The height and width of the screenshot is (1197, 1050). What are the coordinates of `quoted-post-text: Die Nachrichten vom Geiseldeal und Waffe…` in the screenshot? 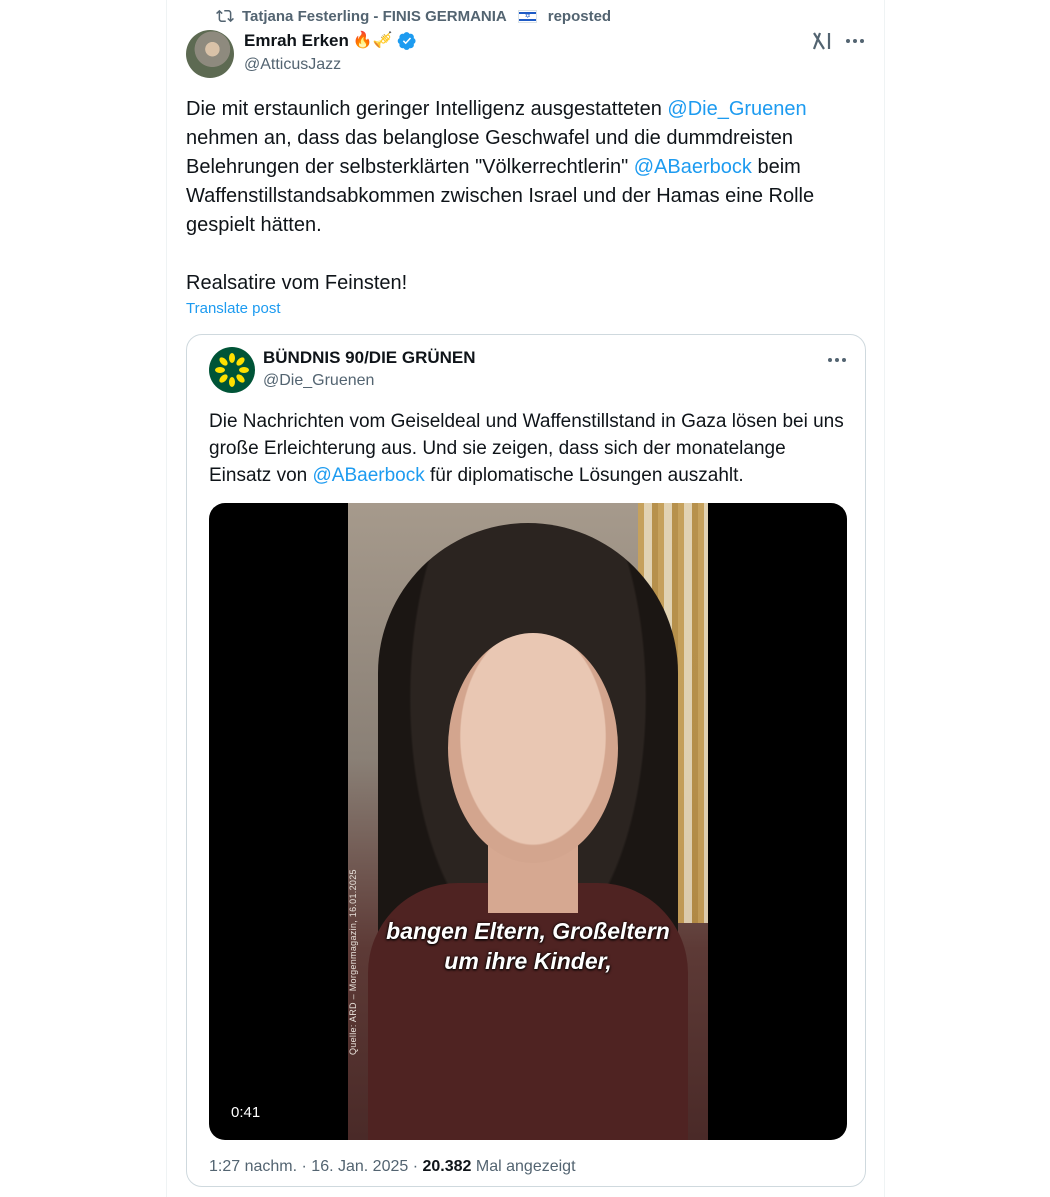 It's located at (529, 448).